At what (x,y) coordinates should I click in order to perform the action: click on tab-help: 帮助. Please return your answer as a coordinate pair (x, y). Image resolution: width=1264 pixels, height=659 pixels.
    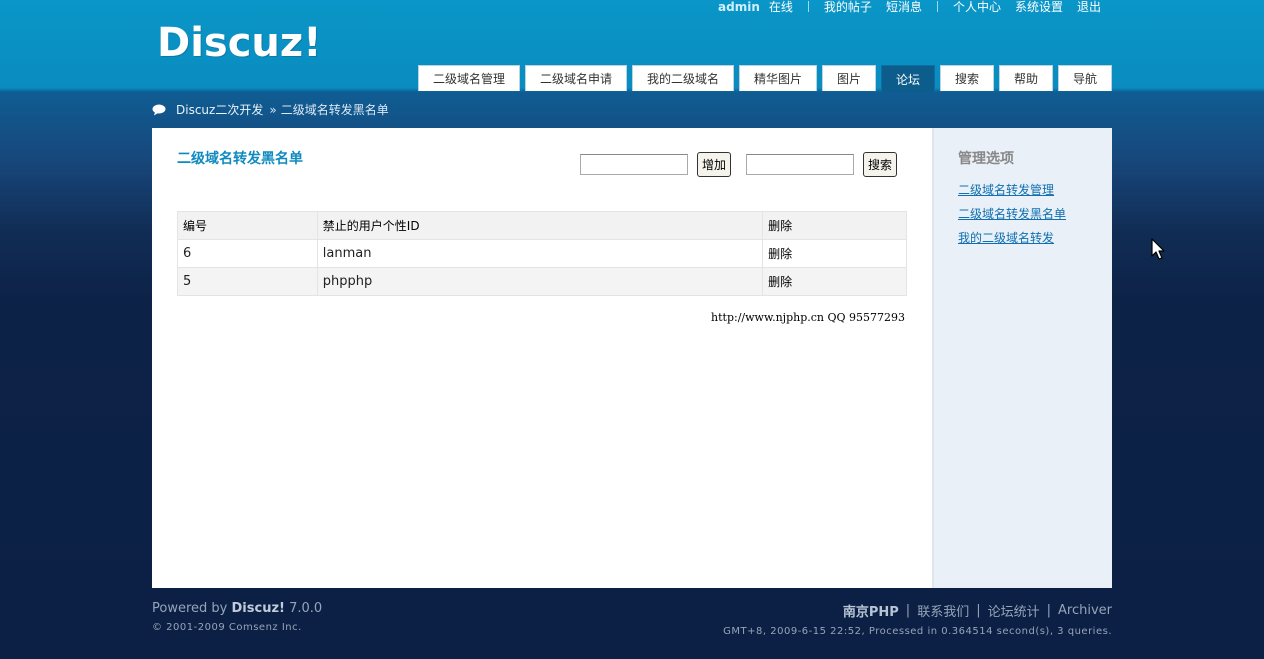
    Looking at the image, I should click on (1026, 78).